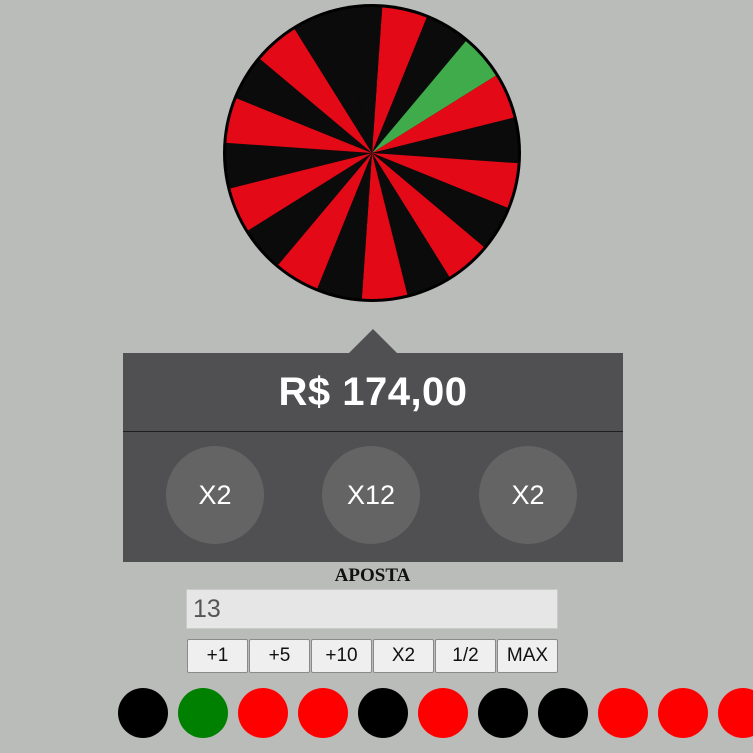 This screenshot has width=753, height=753. Describe the element at coordinates (373, 341) in the screenshot. I see `wheel-pointer` at that location.